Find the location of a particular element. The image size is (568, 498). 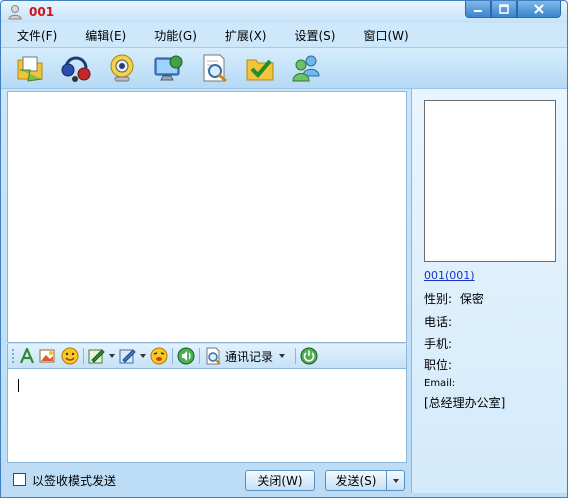

main-toolbar is located at coordinates (284, 68).